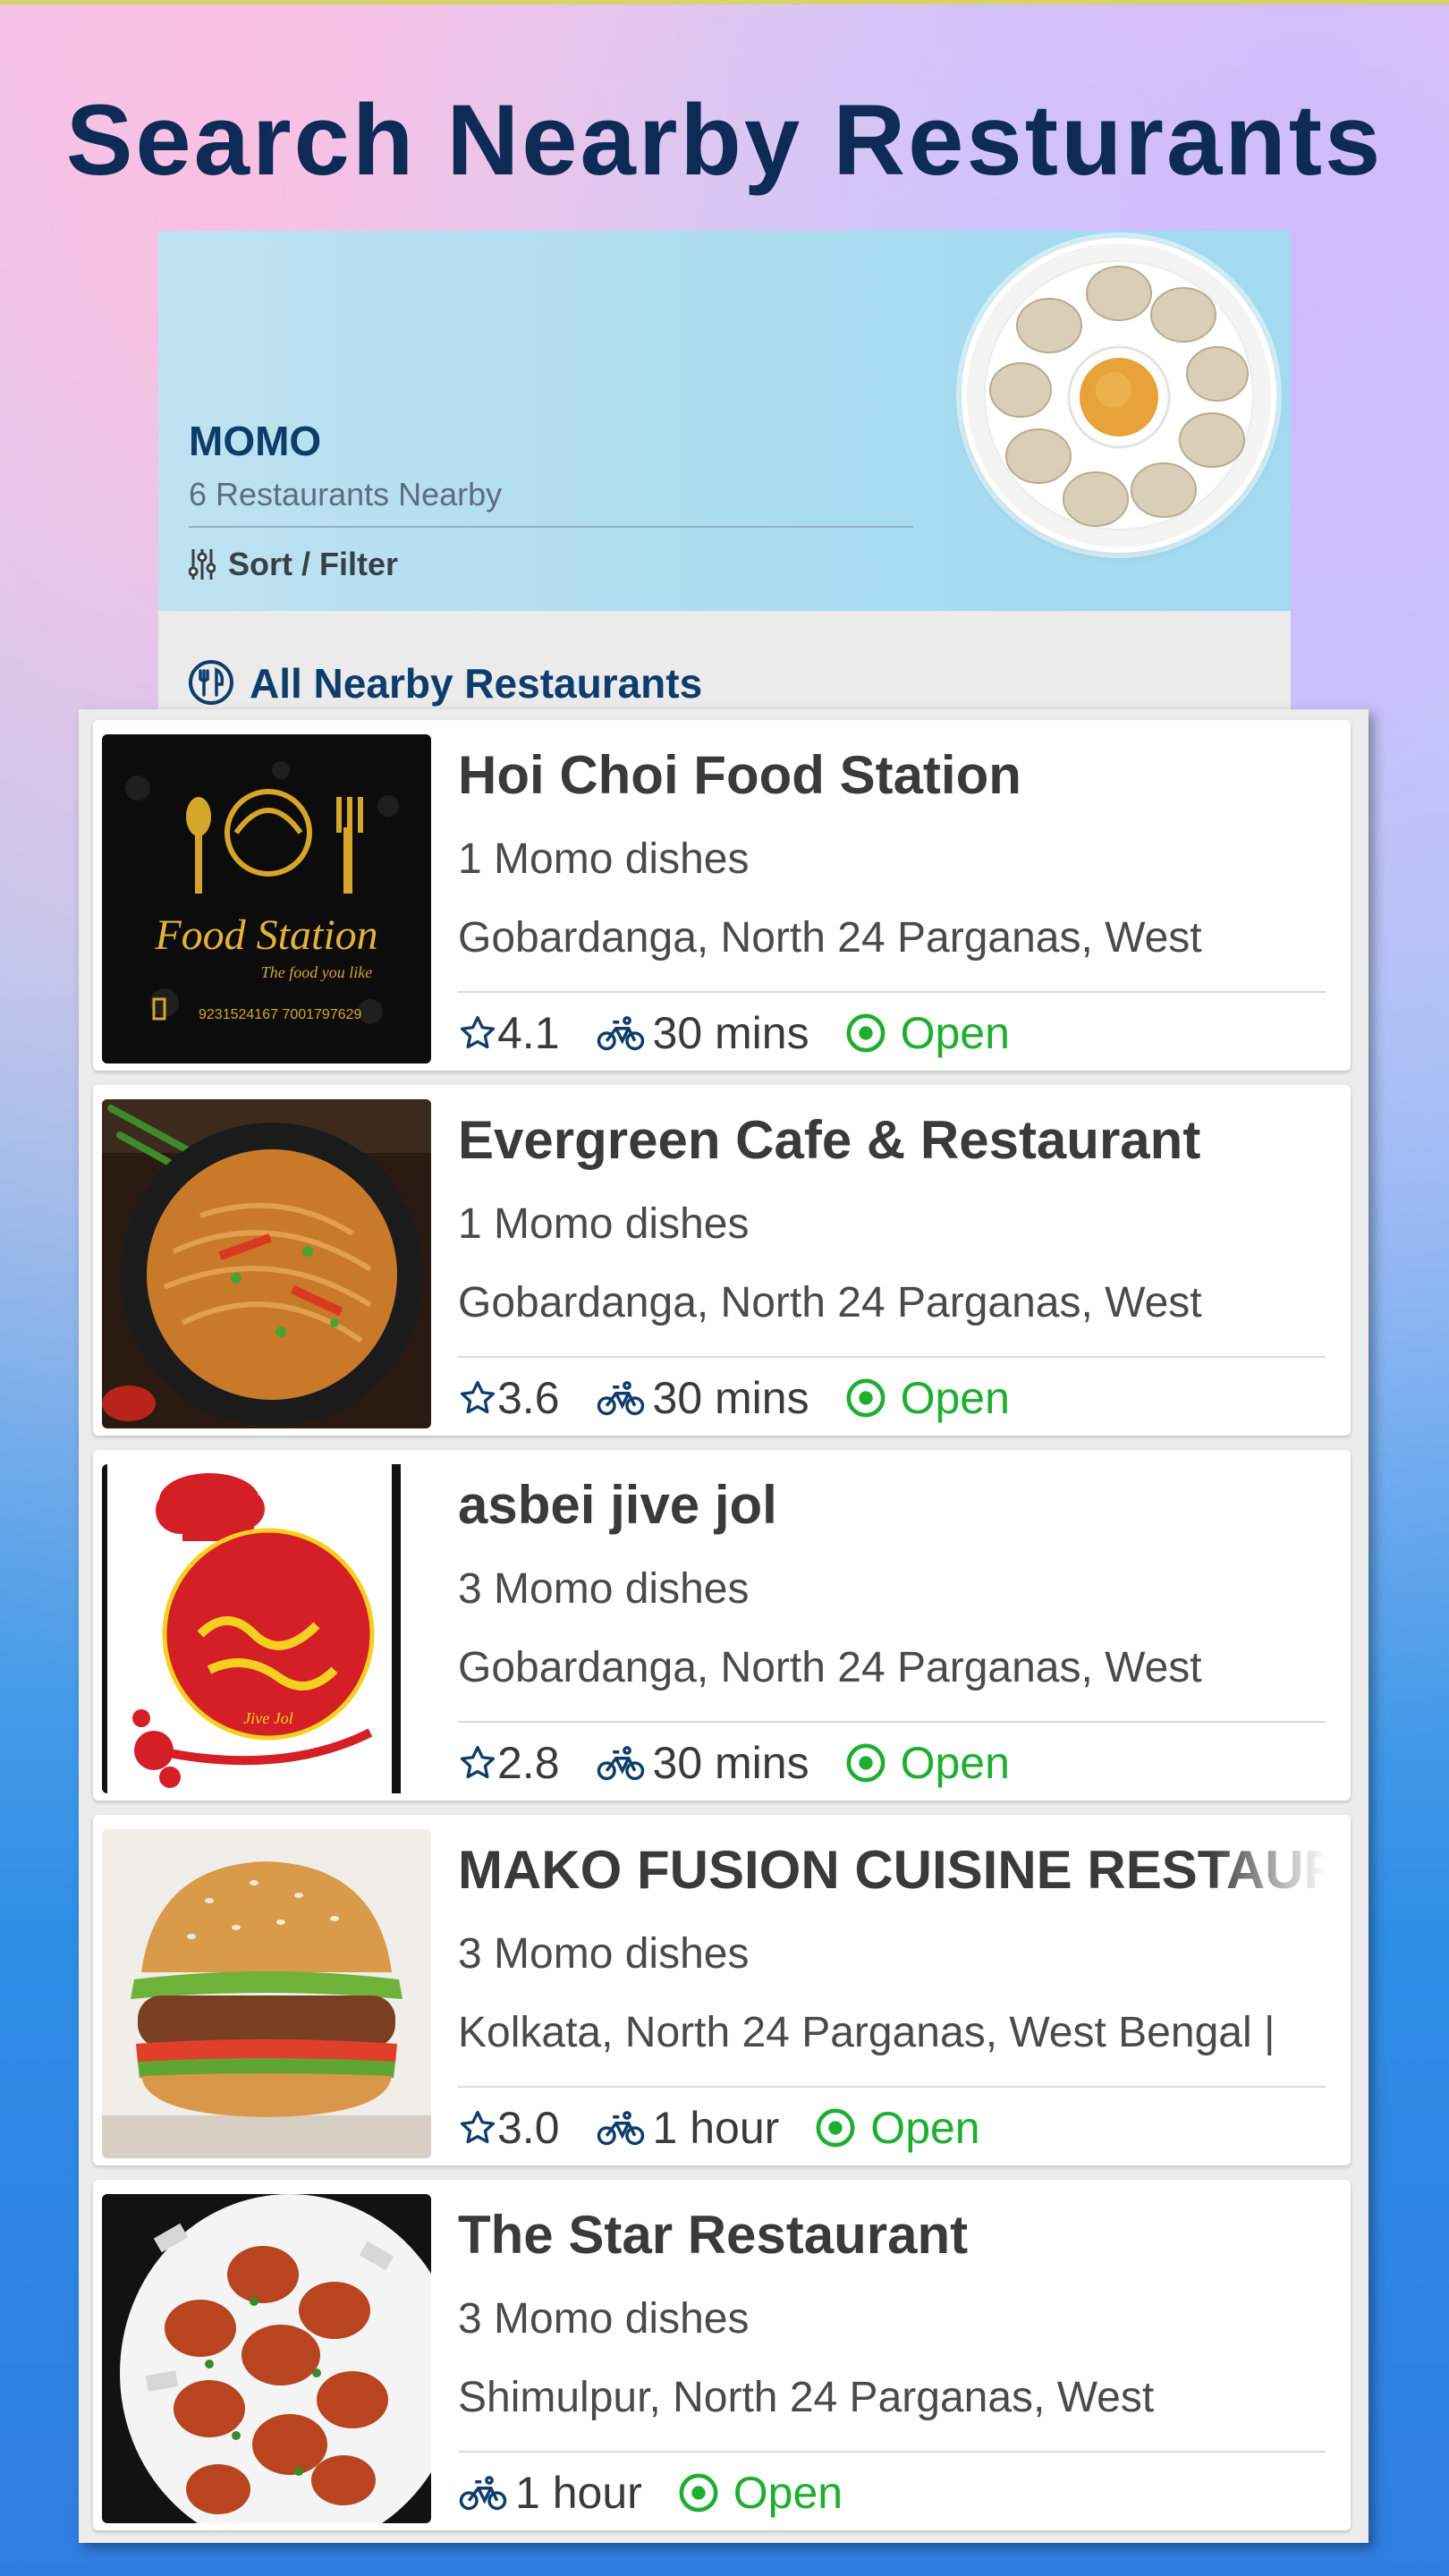 This screenshot has width=1449, height=2576. I want to click on restaurant-name: Evergreen Cafe & Restaurant, so click(829, 1140).